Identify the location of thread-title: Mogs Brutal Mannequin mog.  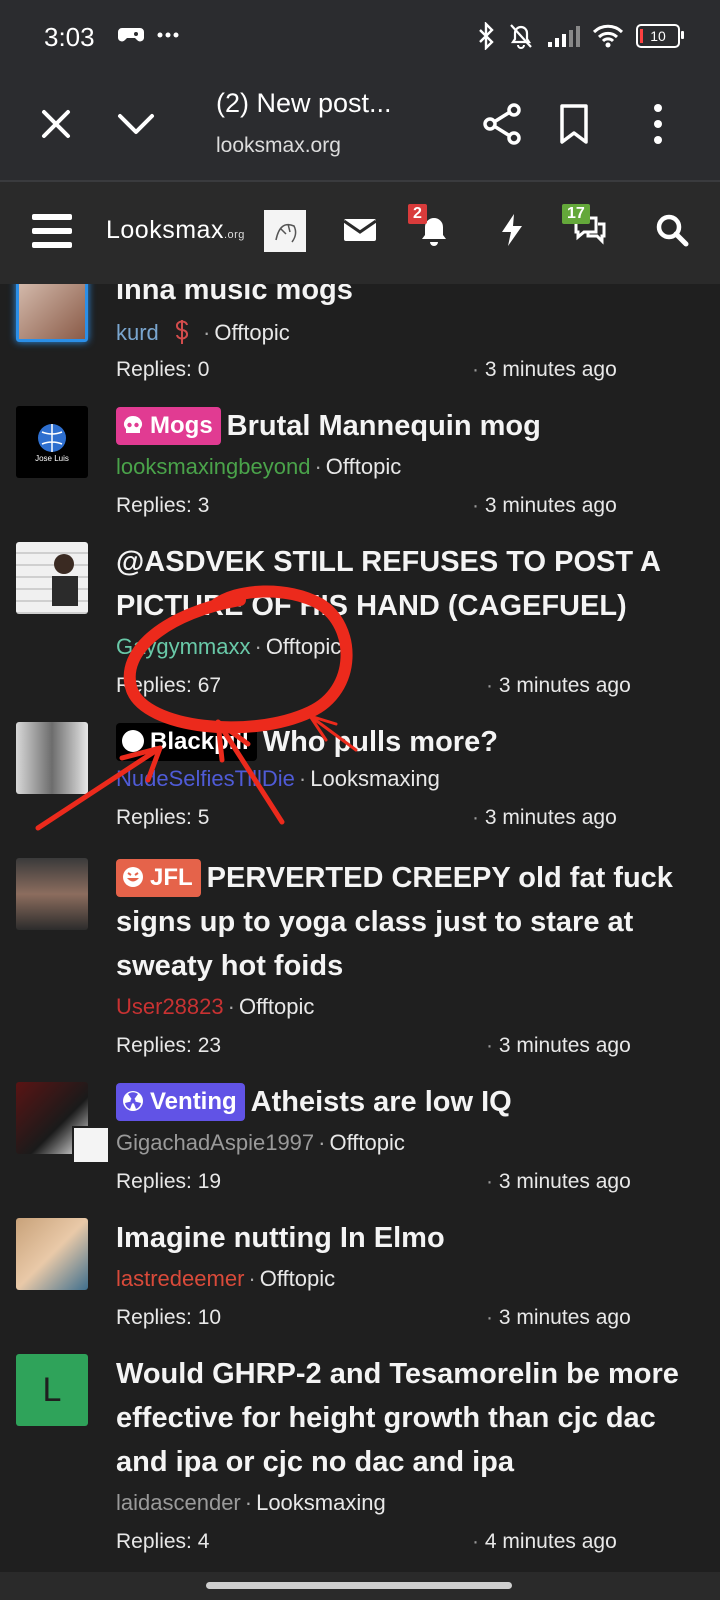
(406, 426).